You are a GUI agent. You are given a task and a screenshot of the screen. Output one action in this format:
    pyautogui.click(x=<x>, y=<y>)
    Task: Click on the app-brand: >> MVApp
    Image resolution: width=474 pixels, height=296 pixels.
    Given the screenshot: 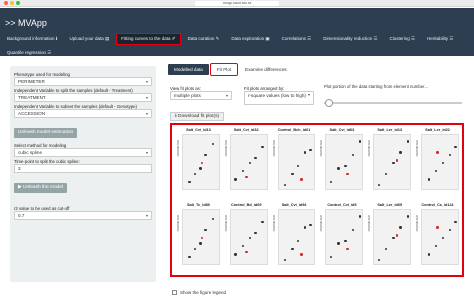 What is the action you would take?
    pyautogui.click(x=26, y=23)
    